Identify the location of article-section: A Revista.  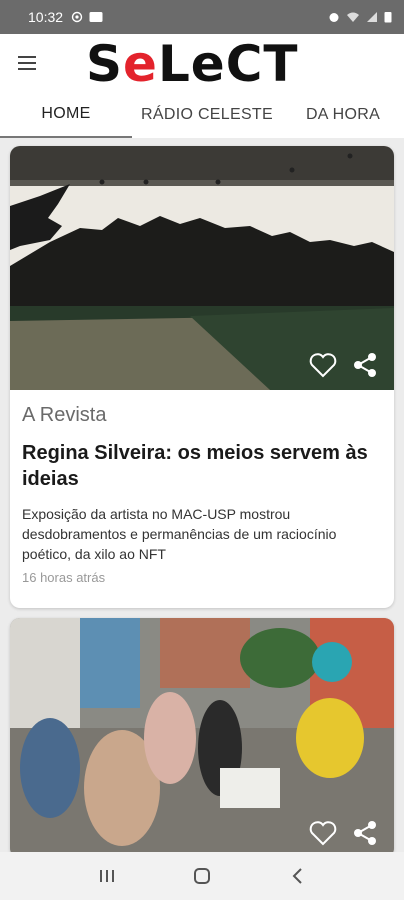
(64, 415).